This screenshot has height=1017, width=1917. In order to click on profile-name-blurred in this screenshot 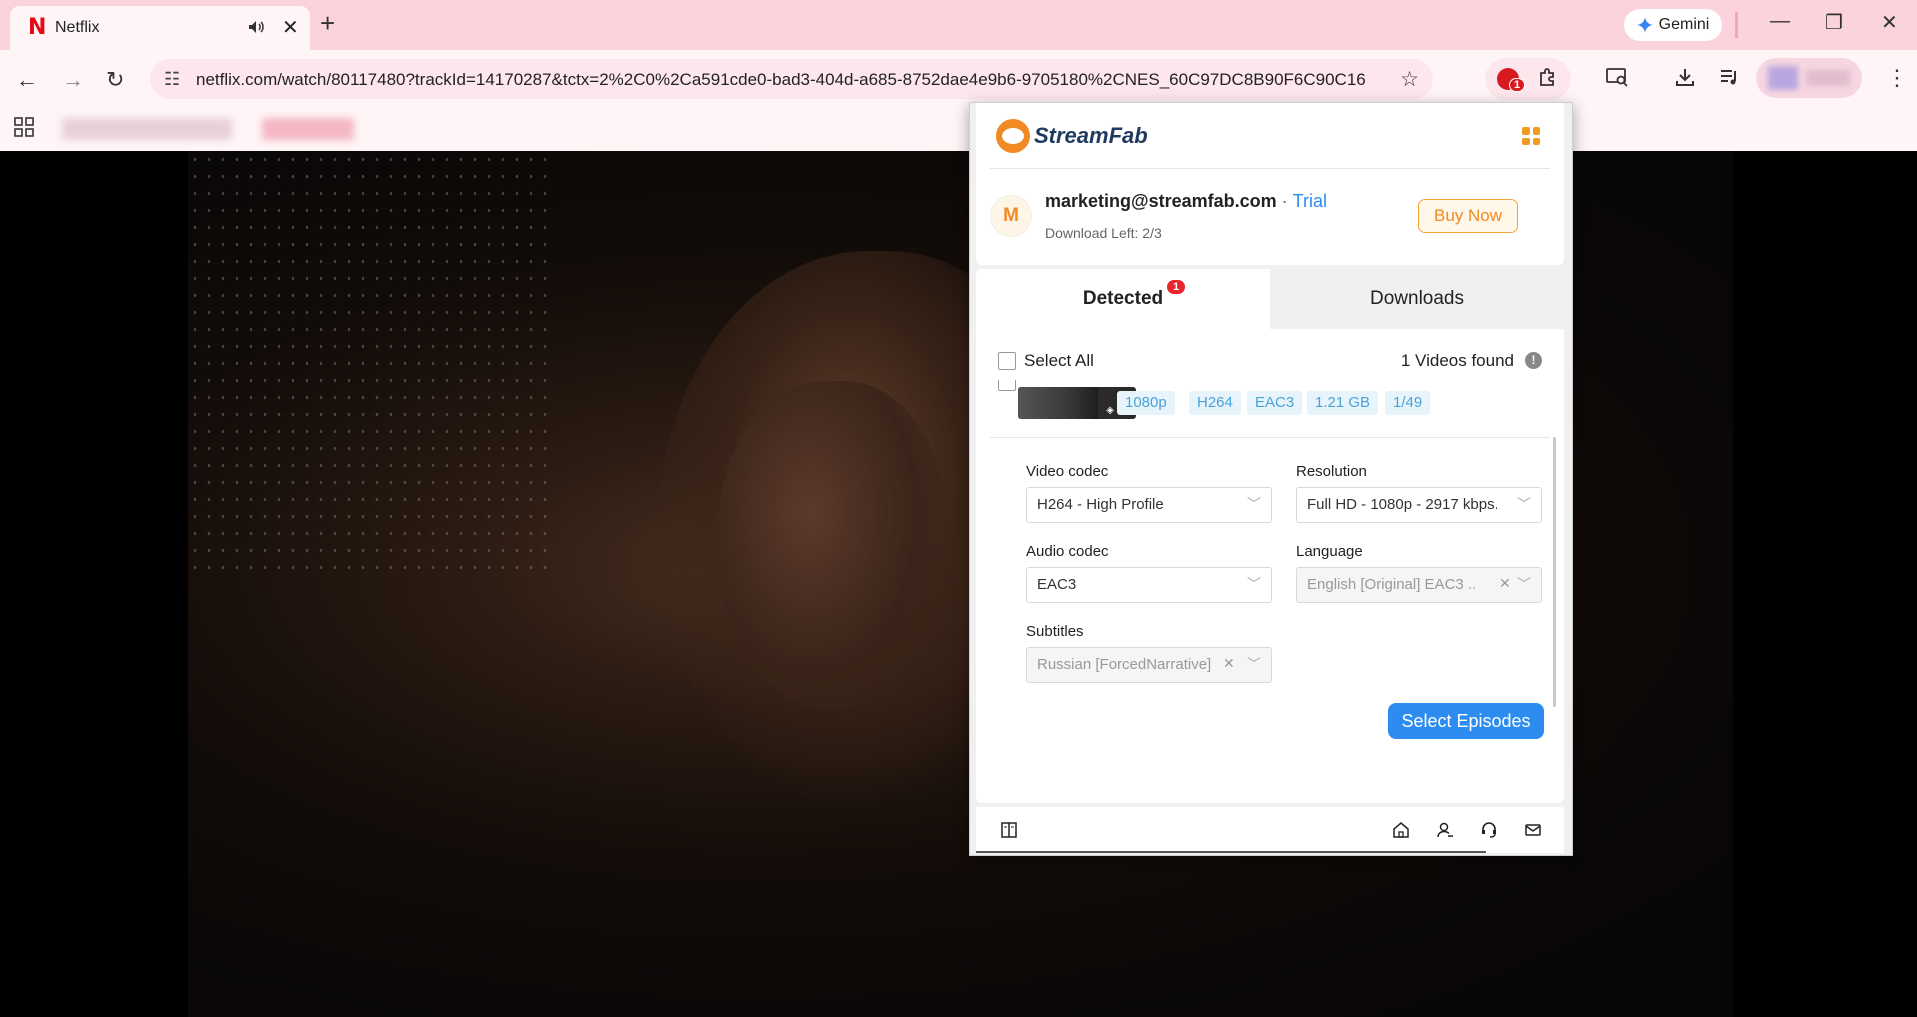, I will do `click(1828, 78)`.